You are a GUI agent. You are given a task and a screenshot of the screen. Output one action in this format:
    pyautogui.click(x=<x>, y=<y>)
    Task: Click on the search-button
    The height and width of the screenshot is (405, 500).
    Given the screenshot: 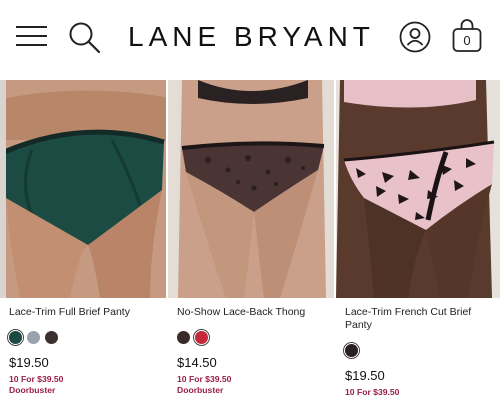 What is the action you would take?
    pyautogui.click(x=85, y=38)
    